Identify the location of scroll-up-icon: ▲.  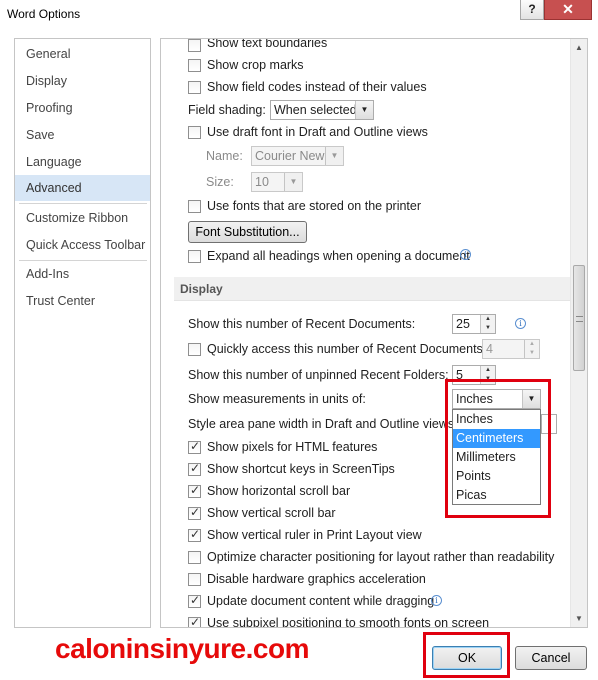
(579, 47).